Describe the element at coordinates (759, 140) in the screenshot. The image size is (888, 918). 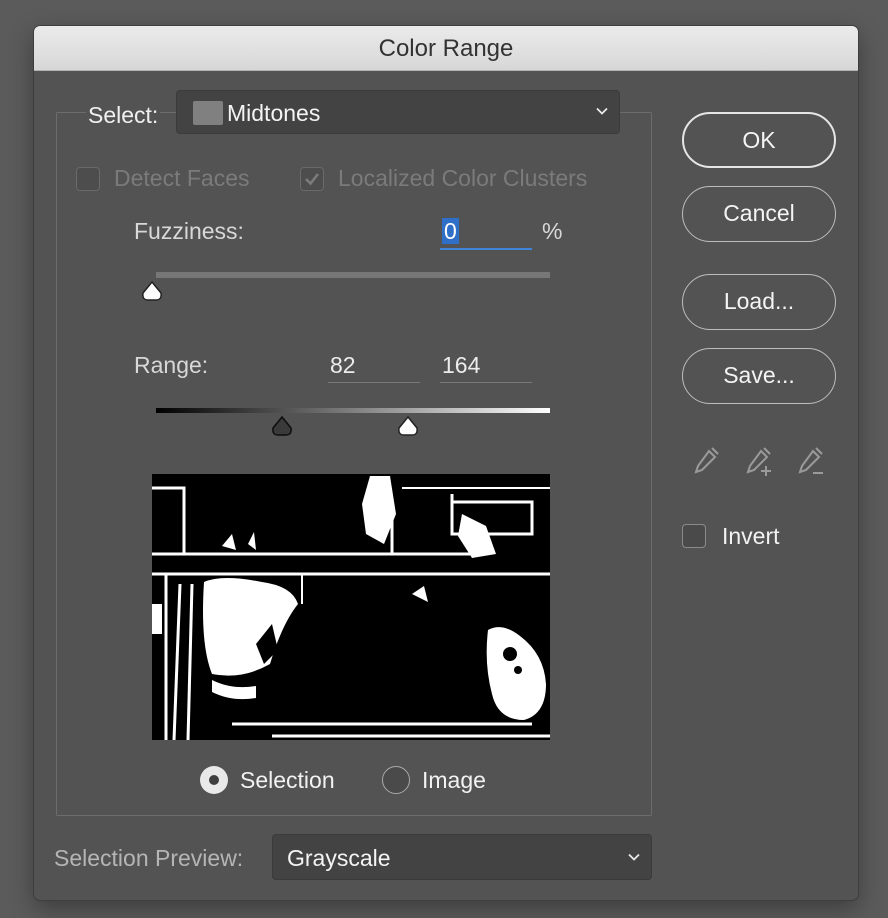
I see `ok-button: OK` at that location.